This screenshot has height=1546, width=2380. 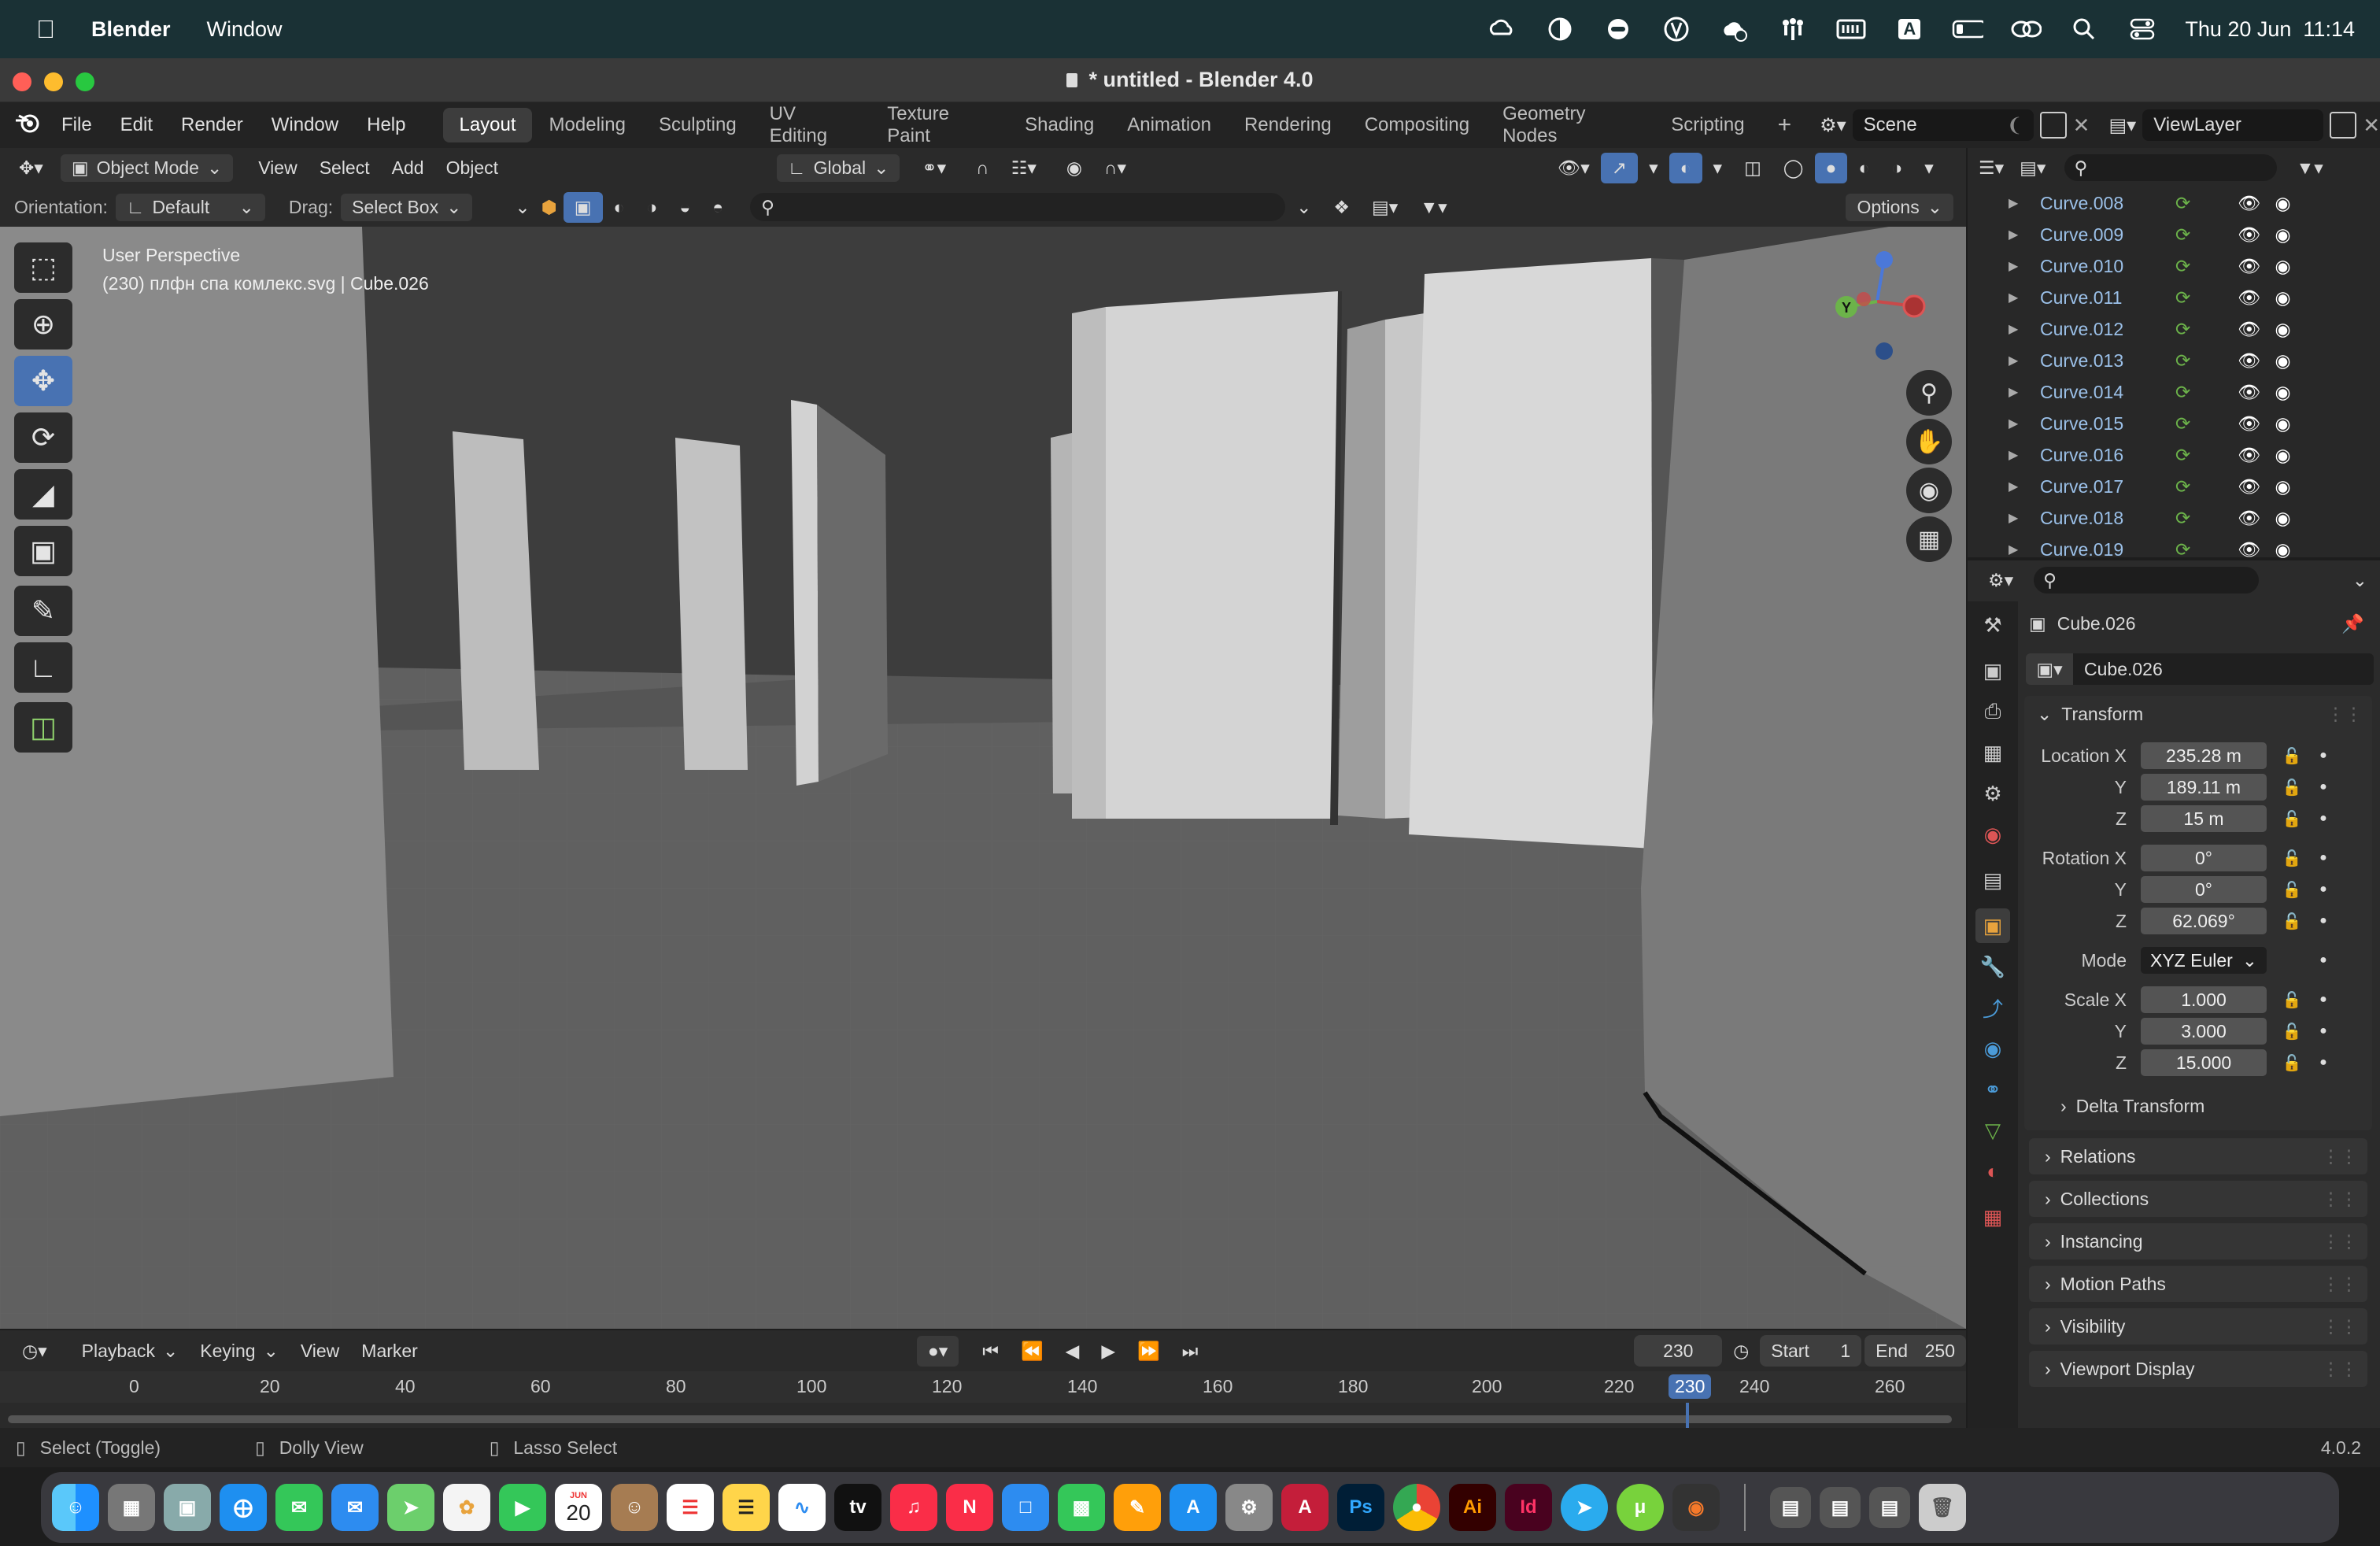 I want to click on menu-window: Window, so click(x=305, y=125).